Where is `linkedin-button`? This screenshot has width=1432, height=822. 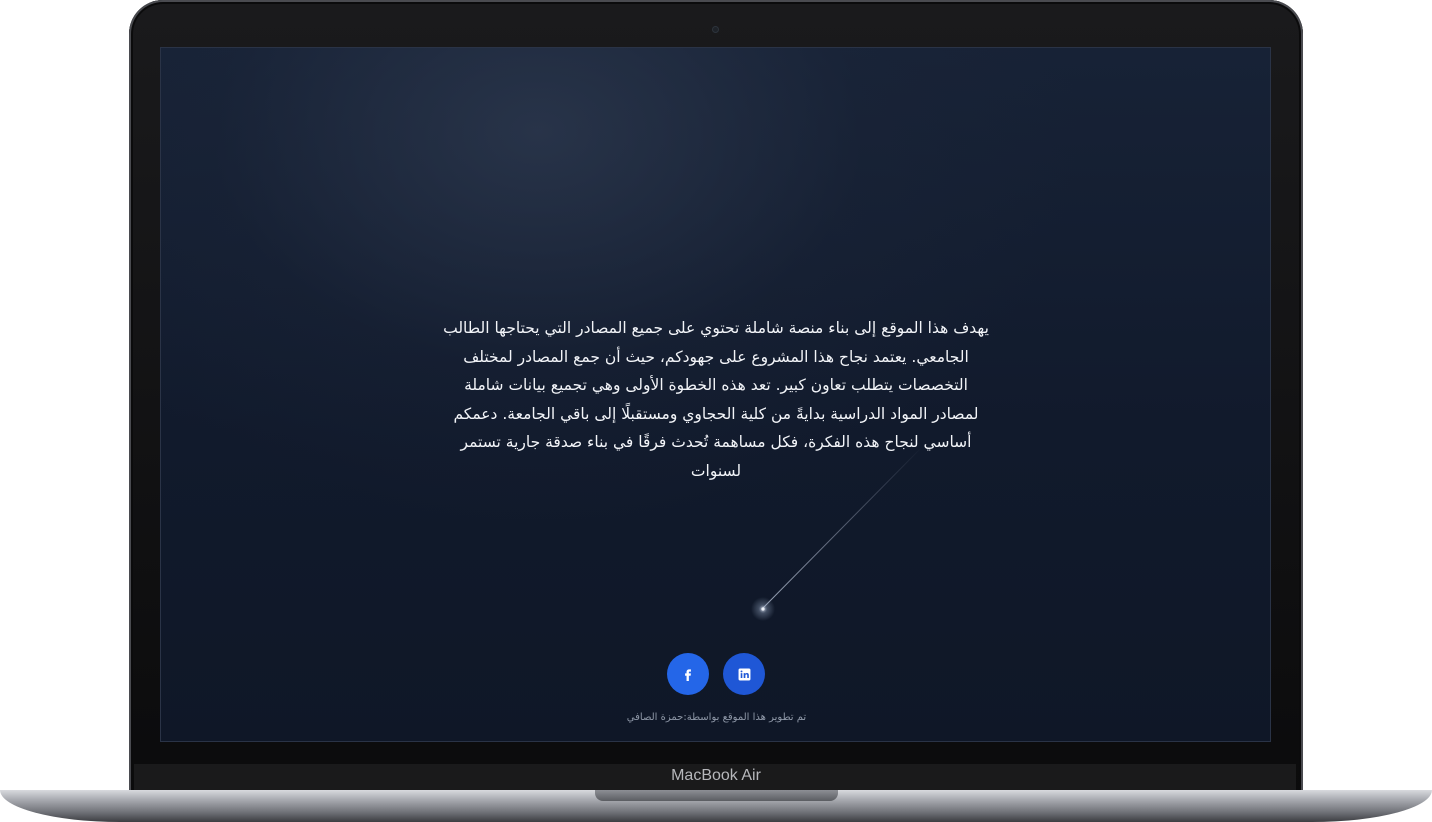
linkedin-button is located at coordinates (744, 674).